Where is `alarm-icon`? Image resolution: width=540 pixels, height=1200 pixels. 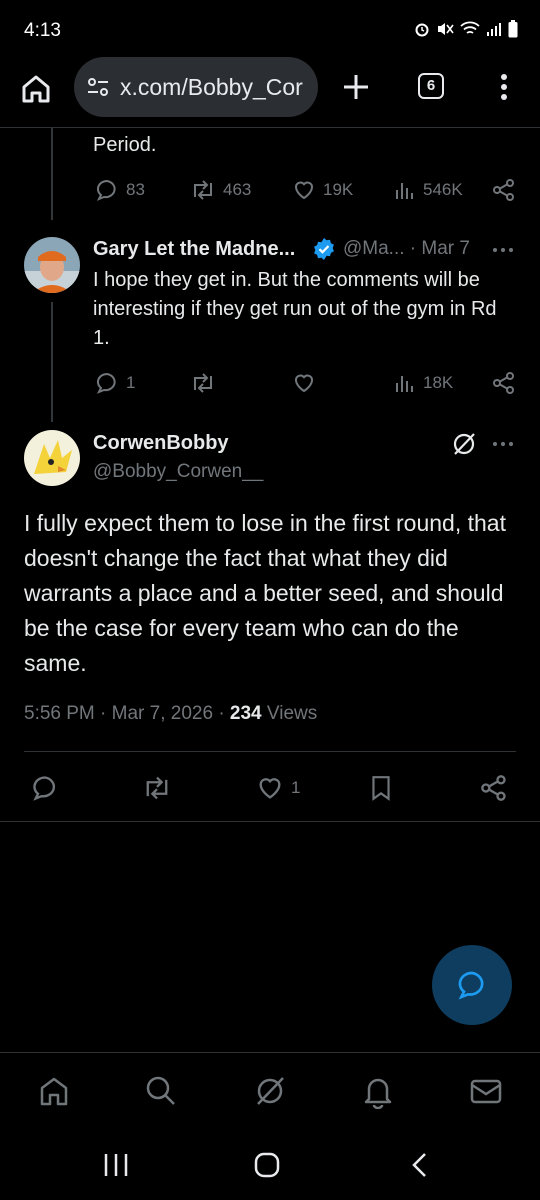 alarm-icon is located at coordinates (422, 30).